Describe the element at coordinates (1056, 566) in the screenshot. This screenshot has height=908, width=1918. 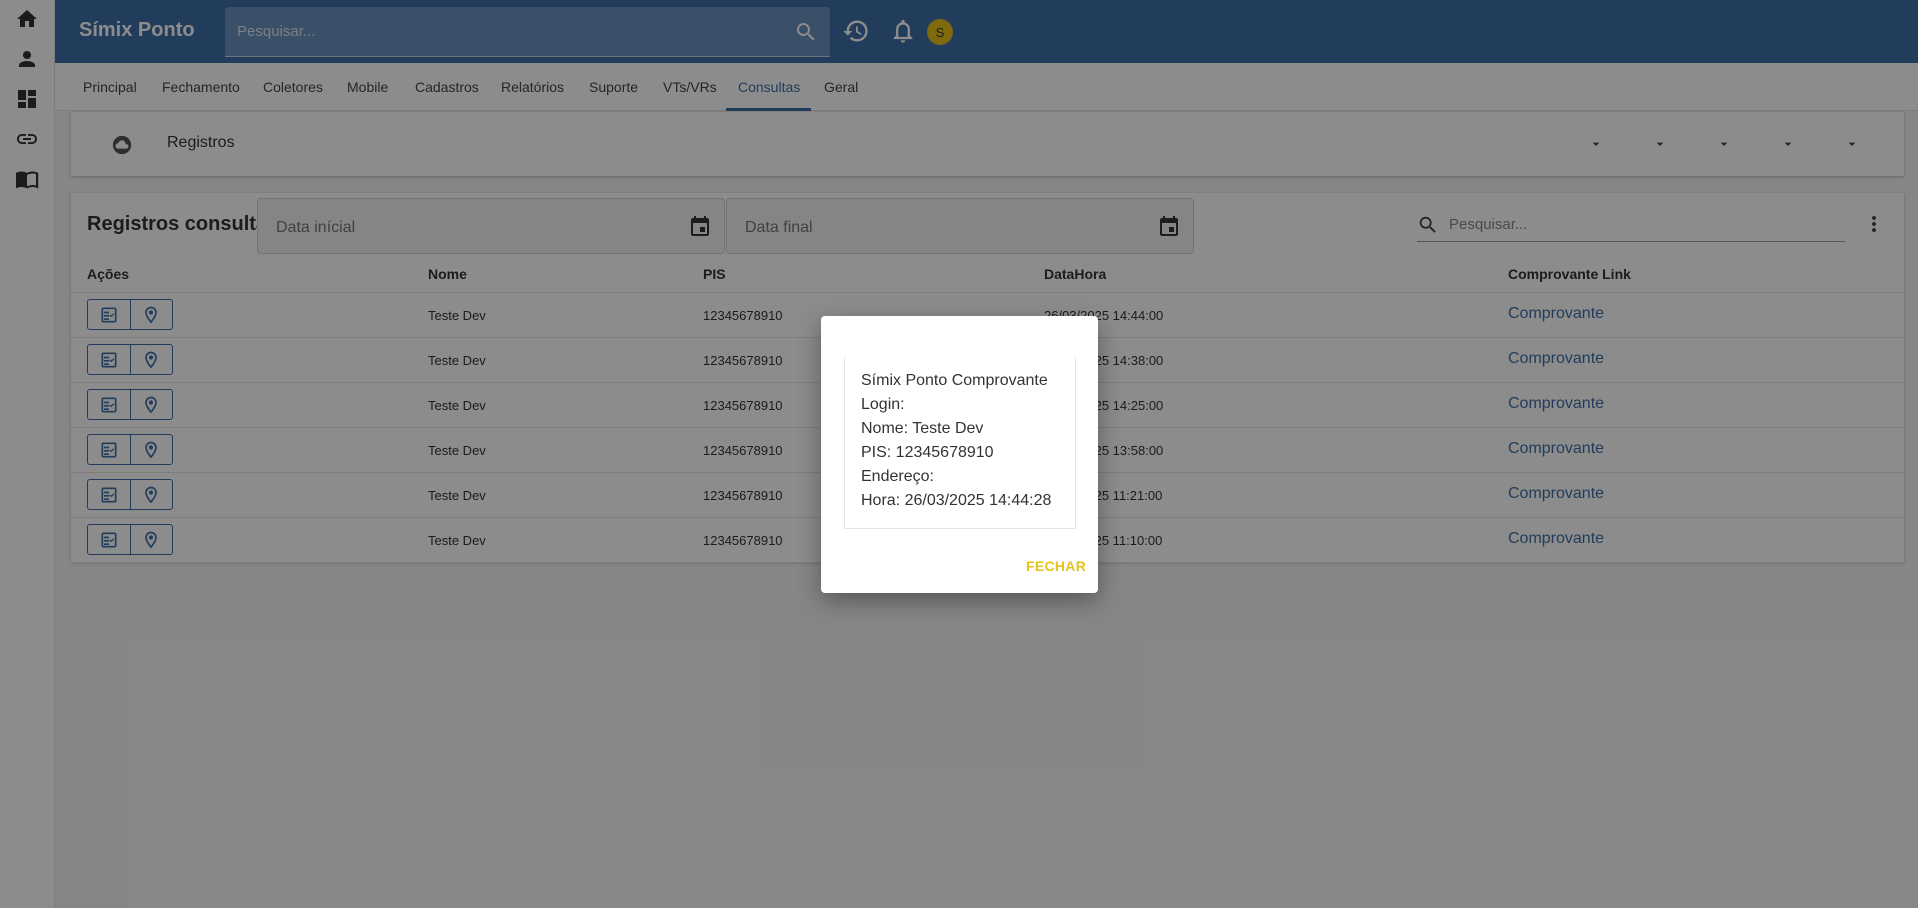
I see `close-button: FECHAR` at that location.